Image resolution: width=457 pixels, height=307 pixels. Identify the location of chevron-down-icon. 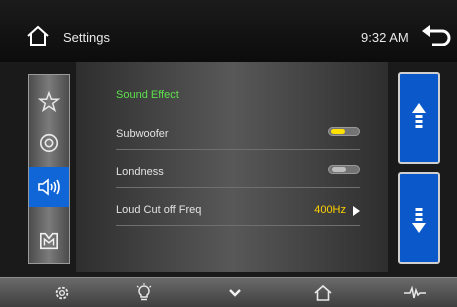
(235, 293).